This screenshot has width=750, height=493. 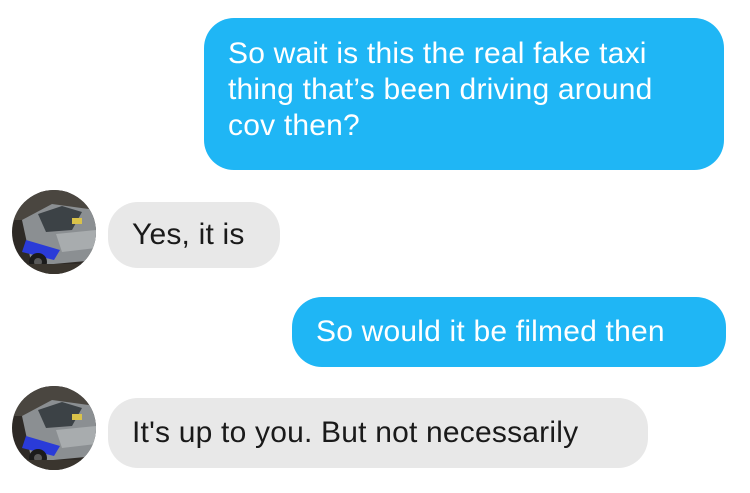 What do you see at coordinates (378, 433) in the screenshot?
I see `incoming-message-bubble: It's up to you. But not necessarily` at bounding box center [378, 433].